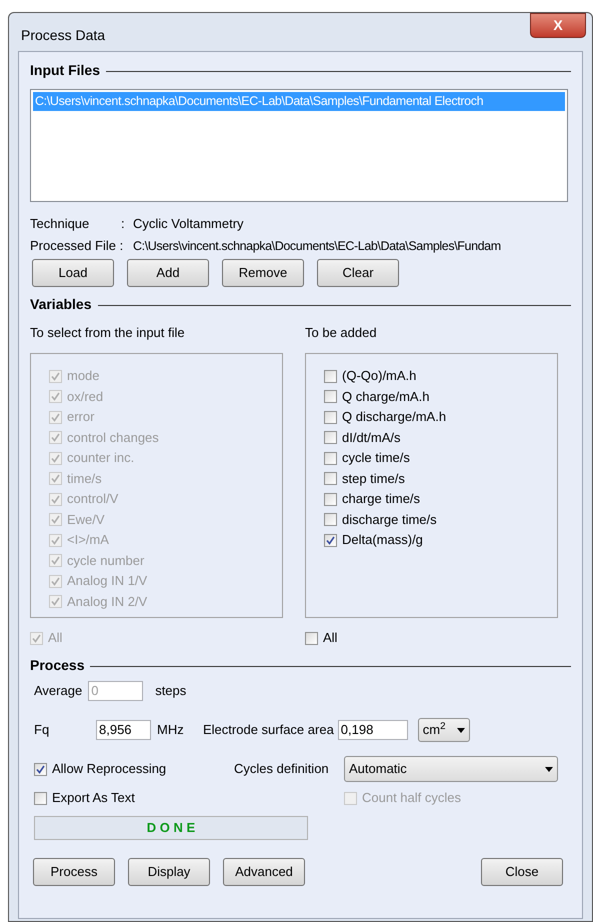 The height and width of the screenshot is (922, 593). Describe the element at coordinates (84, 479) in the screenshot. I see `checkbox-label: time/s` at that location.